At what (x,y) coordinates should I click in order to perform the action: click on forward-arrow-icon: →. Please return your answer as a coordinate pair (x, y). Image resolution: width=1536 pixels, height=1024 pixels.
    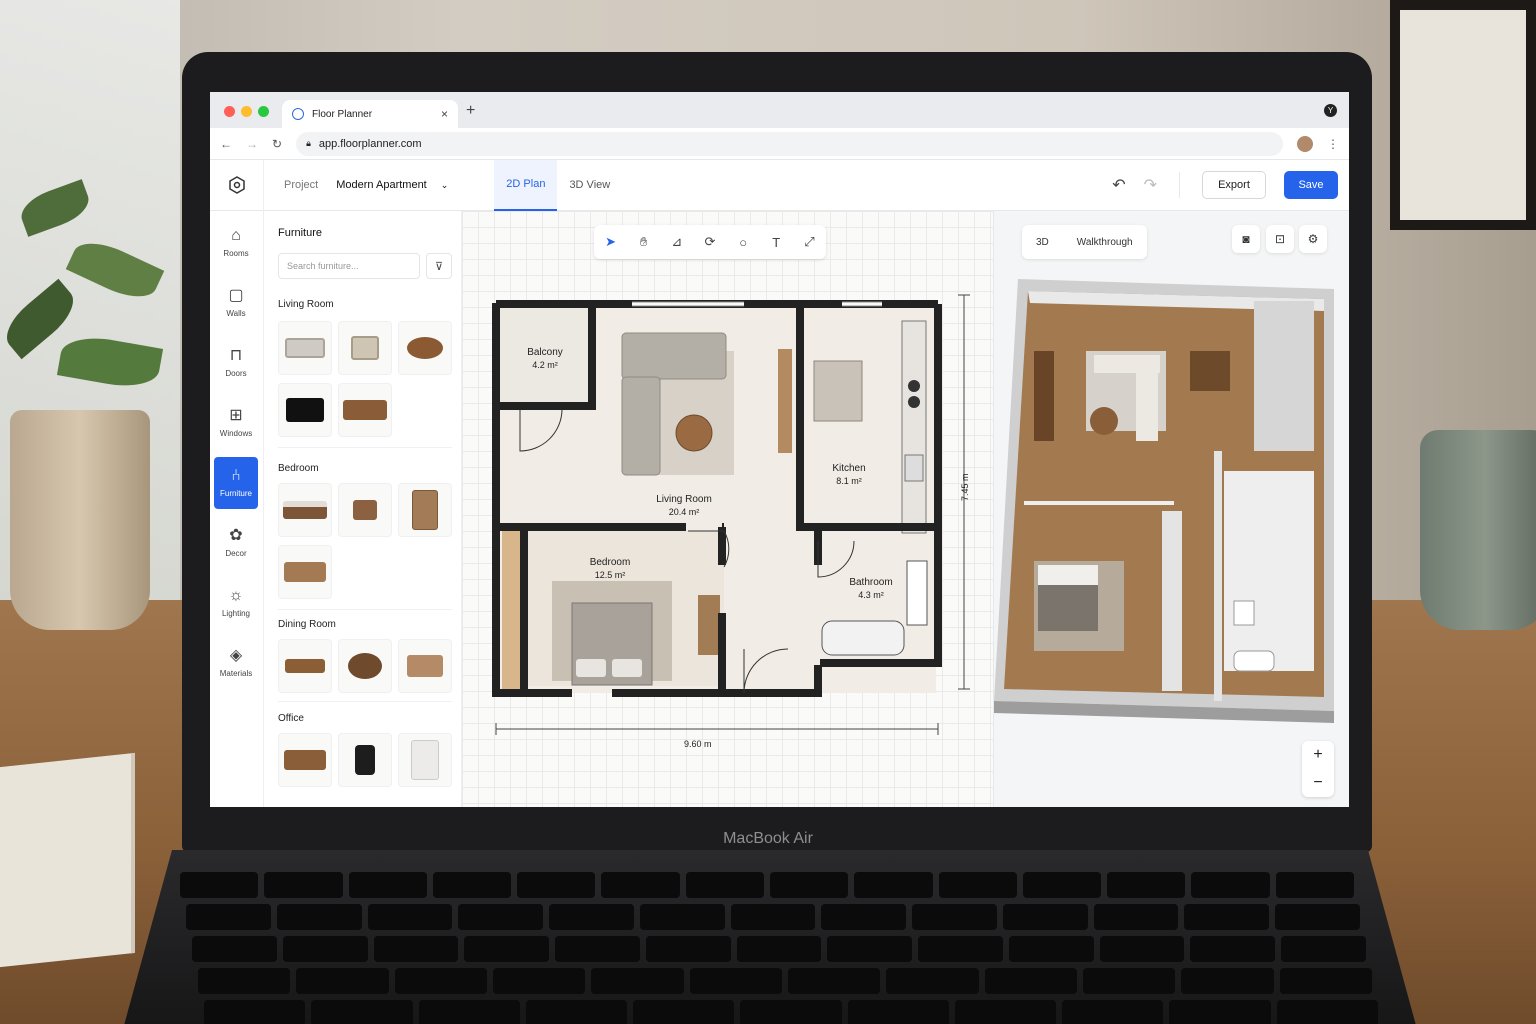
    Looking at the image, I should click on (252, 144).